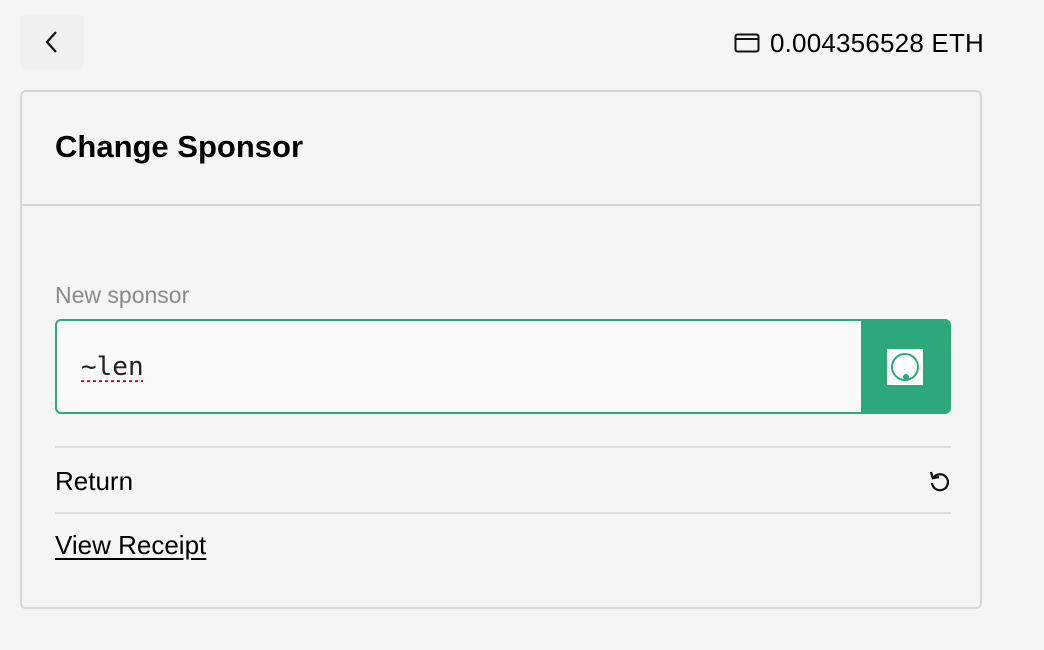 The width and height of the screenshot is (1044, 650). What do you see at coordinates (459, 366) in the screenshot?
I see `new-sponsor-input` at bounding box center [459, 366].